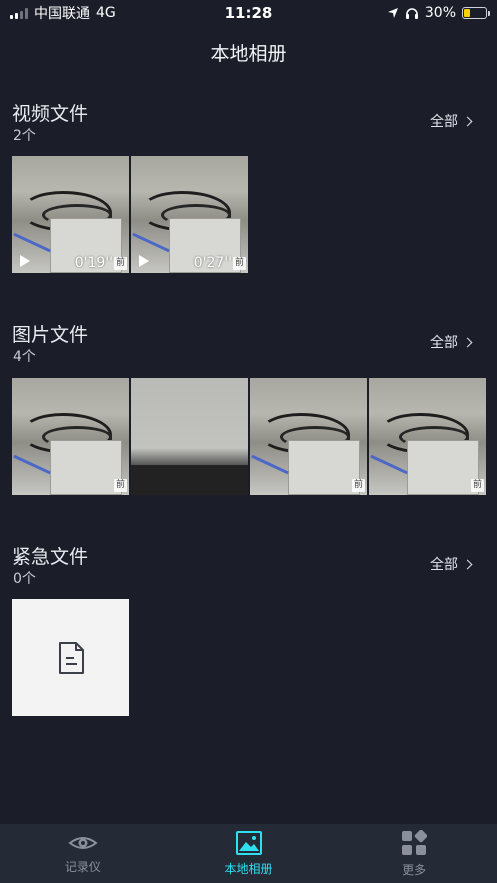 This screenshot has height=883, width=497. Describe the element at coordinates (19, 13) in the screenshot. I see `signal-icon` at that location.